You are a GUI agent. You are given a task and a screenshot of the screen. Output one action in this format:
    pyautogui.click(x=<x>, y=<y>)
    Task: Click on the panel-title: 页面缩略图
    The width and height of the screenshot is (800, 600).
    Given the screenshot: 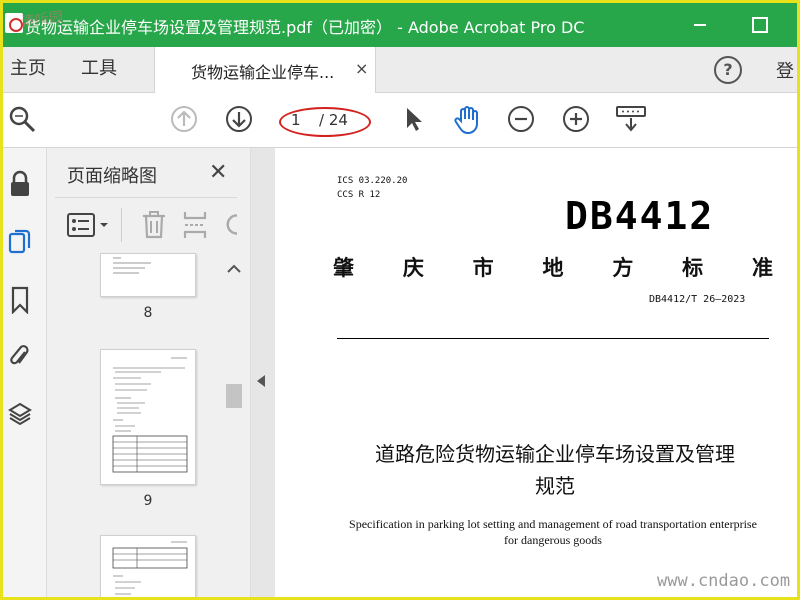 What is the action you would take?
    pyautogui.click(x=112, y=176)
    